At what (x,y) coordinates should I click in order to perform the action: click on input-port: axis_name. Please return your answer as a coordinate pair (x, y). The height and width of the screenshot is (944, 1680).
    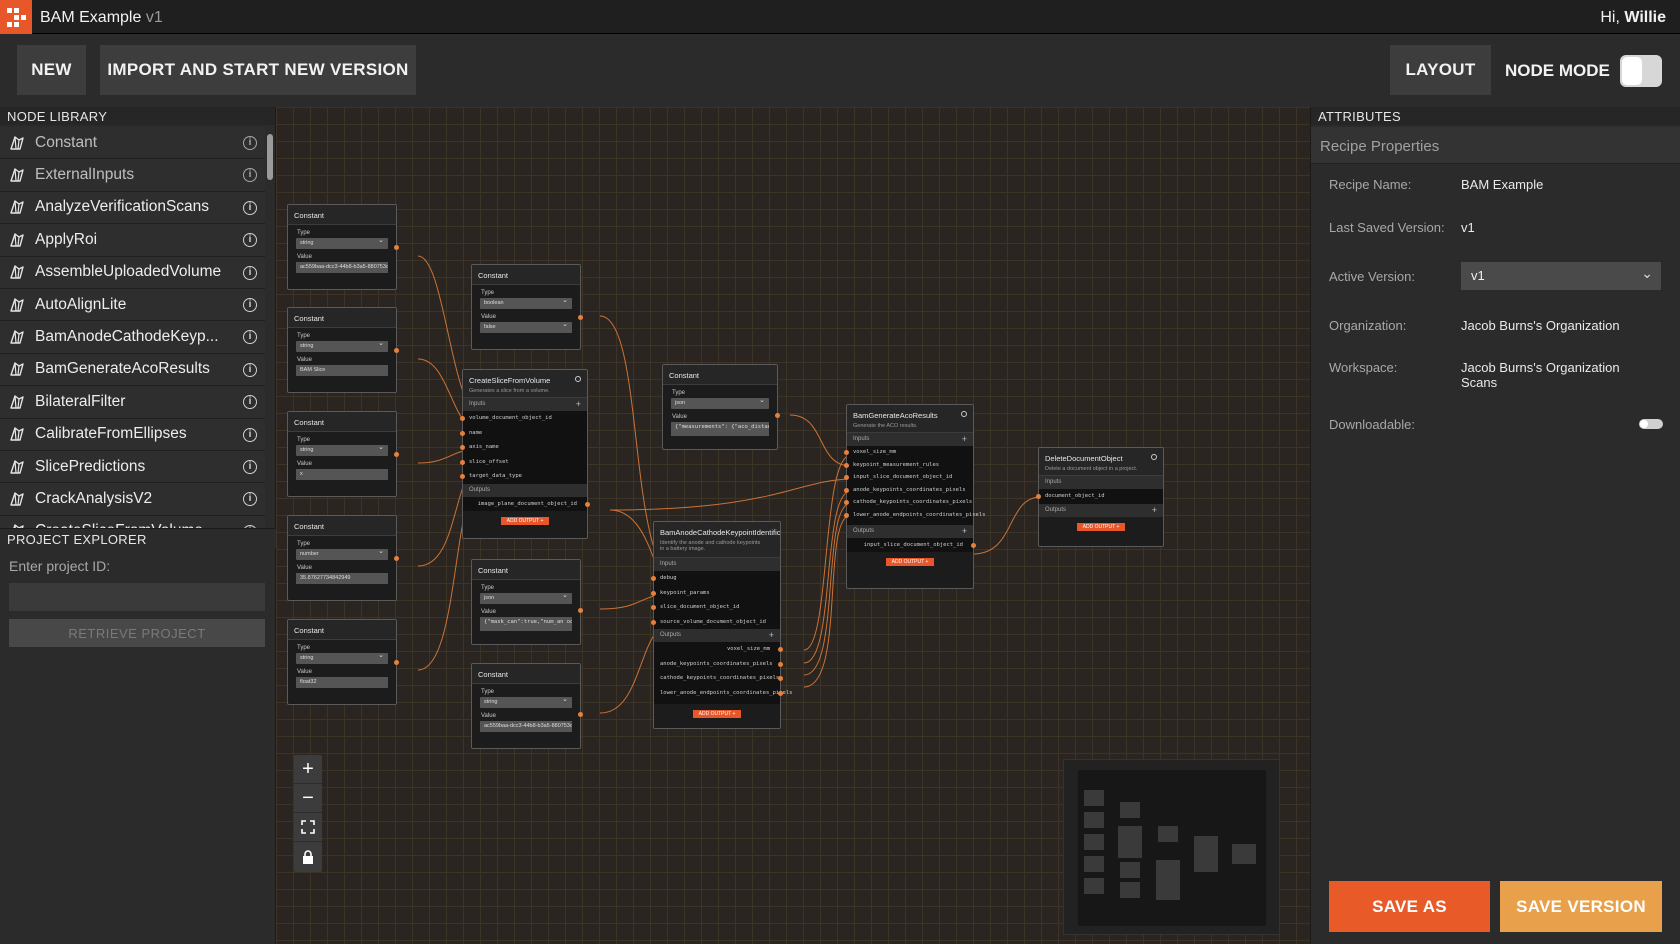
    Looking at the image, I should click on (523, 447).